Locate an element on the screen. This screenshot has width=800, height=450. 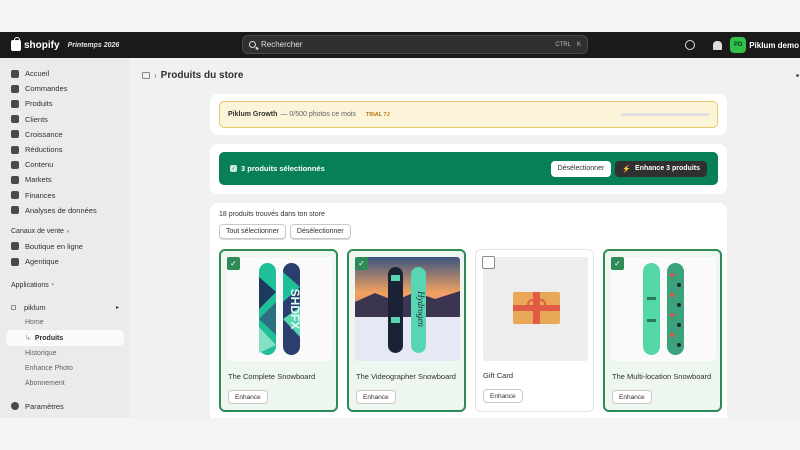
orders-icon is located at coordinates (15, 88).